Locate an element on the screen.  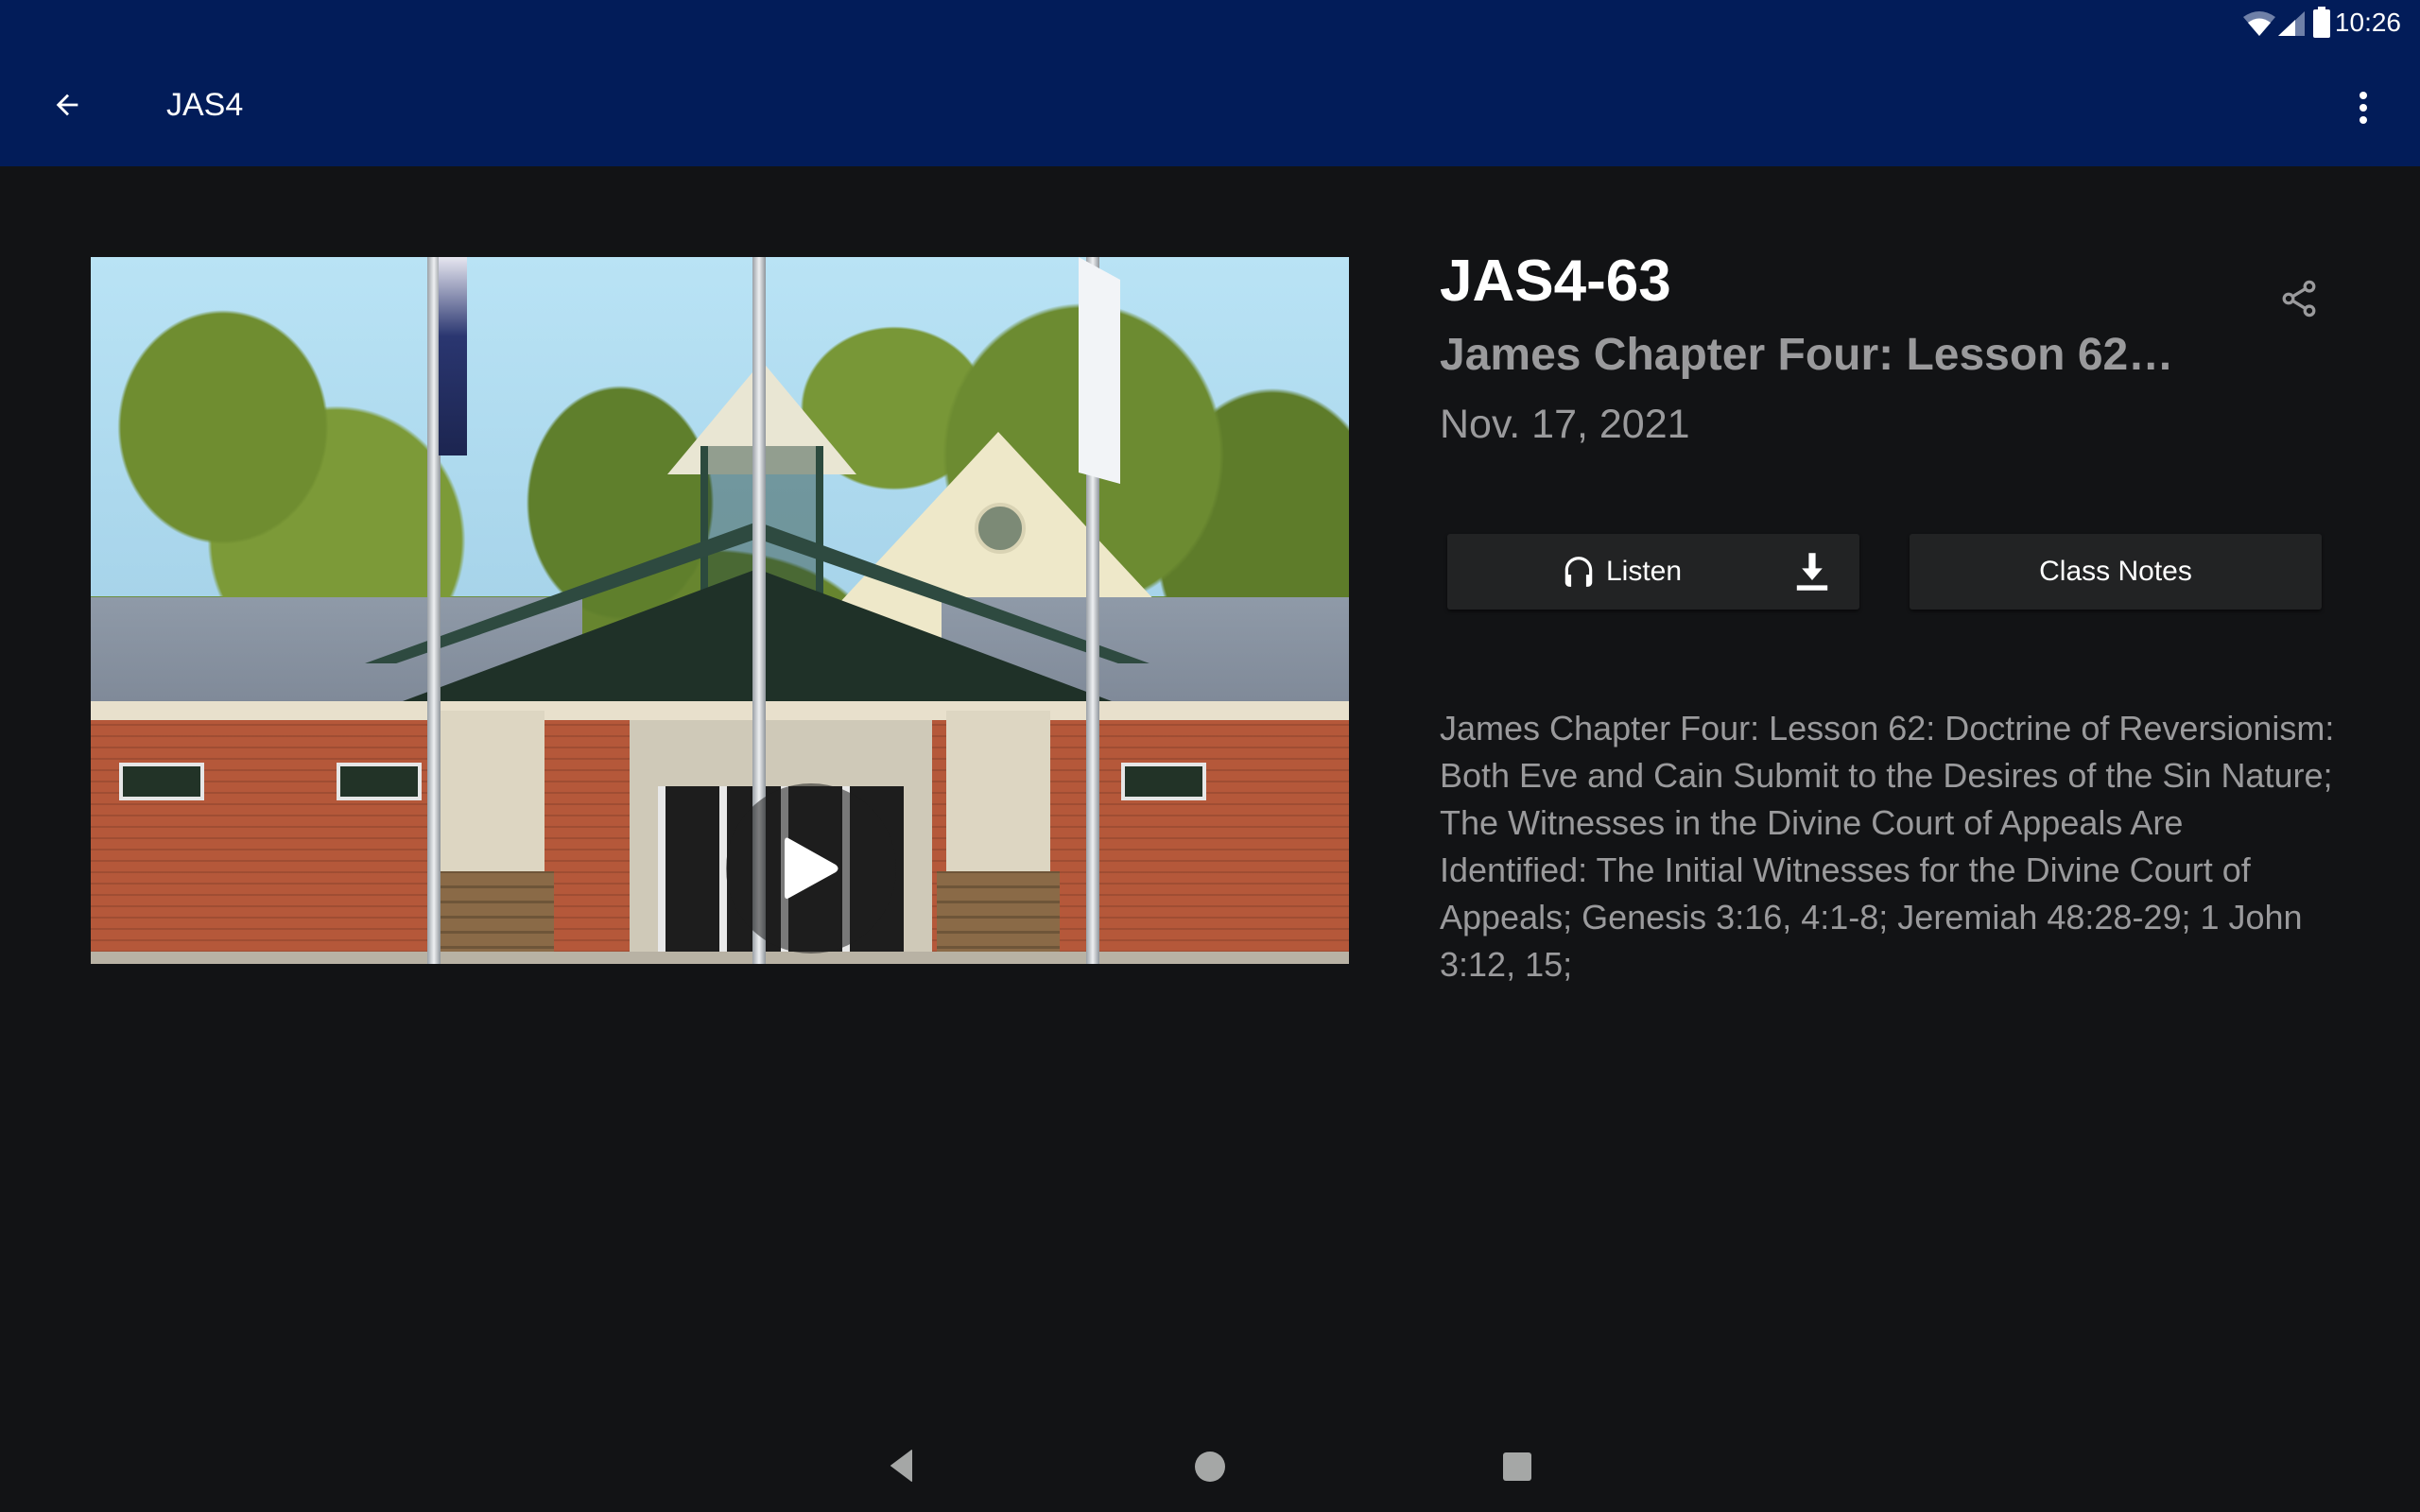
nav-recents-icon is located at coordinates (1517, 1466).